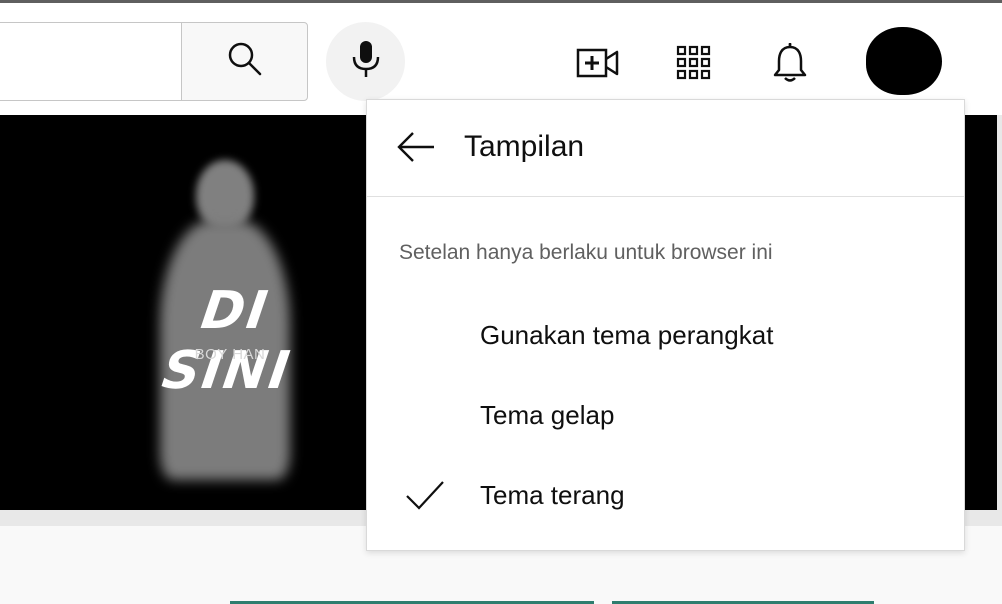 Image resolution: width=1002 pixels, height=604 pixels. Describe the element at coordinates (627, 335) in the screenshot. I see `option-label: Gunakan tema perangkat` at that location.